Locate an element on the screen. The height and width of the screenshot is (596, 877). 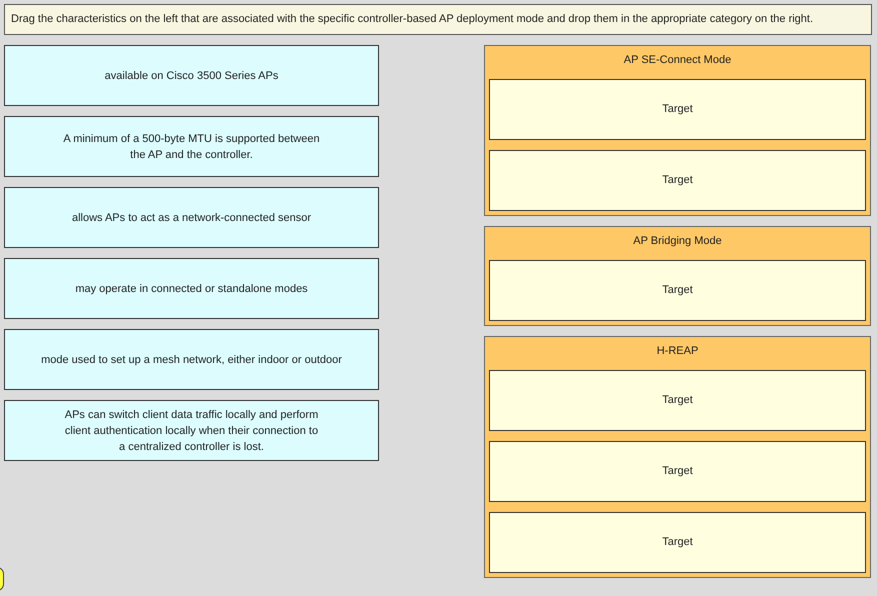
category-title: AP Bridging Mode is located at coordinates (677, 241).